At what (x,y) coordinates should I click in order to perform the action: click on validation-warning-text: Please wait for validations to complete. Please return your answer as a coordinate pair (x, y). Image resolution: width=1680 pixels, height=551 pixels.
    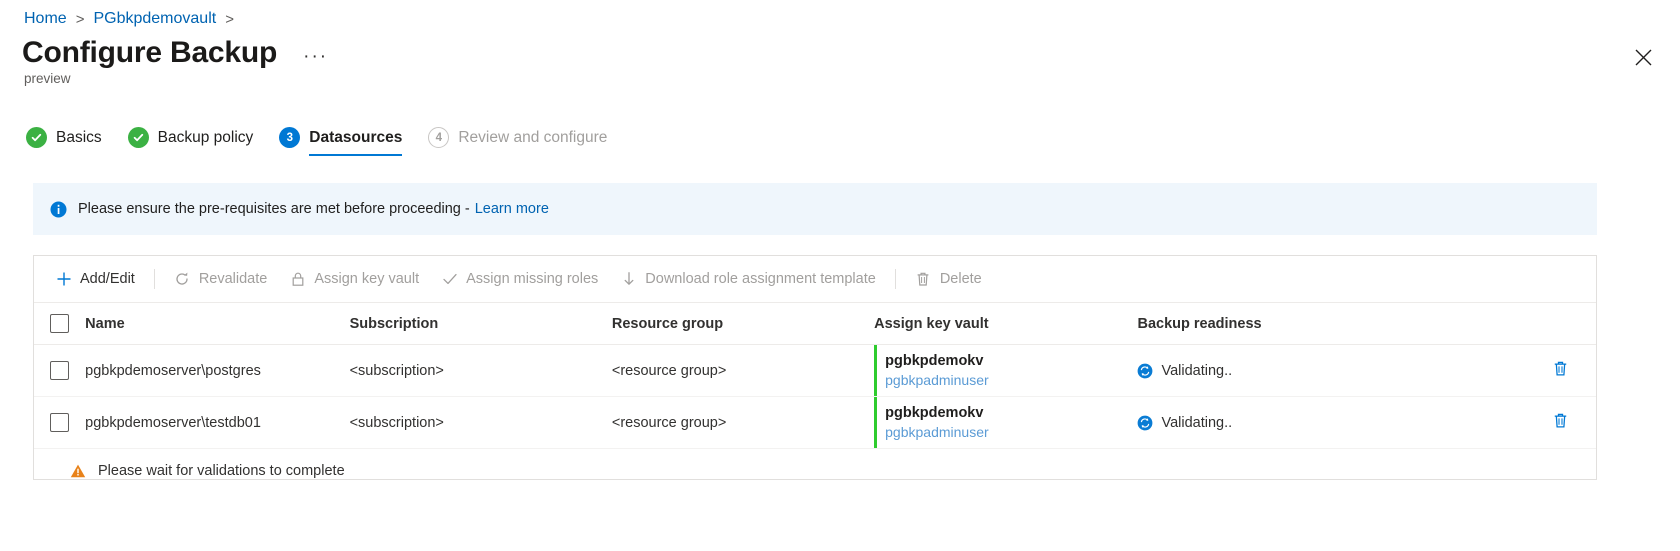
    Looking at the image, I should click on (221, 471).